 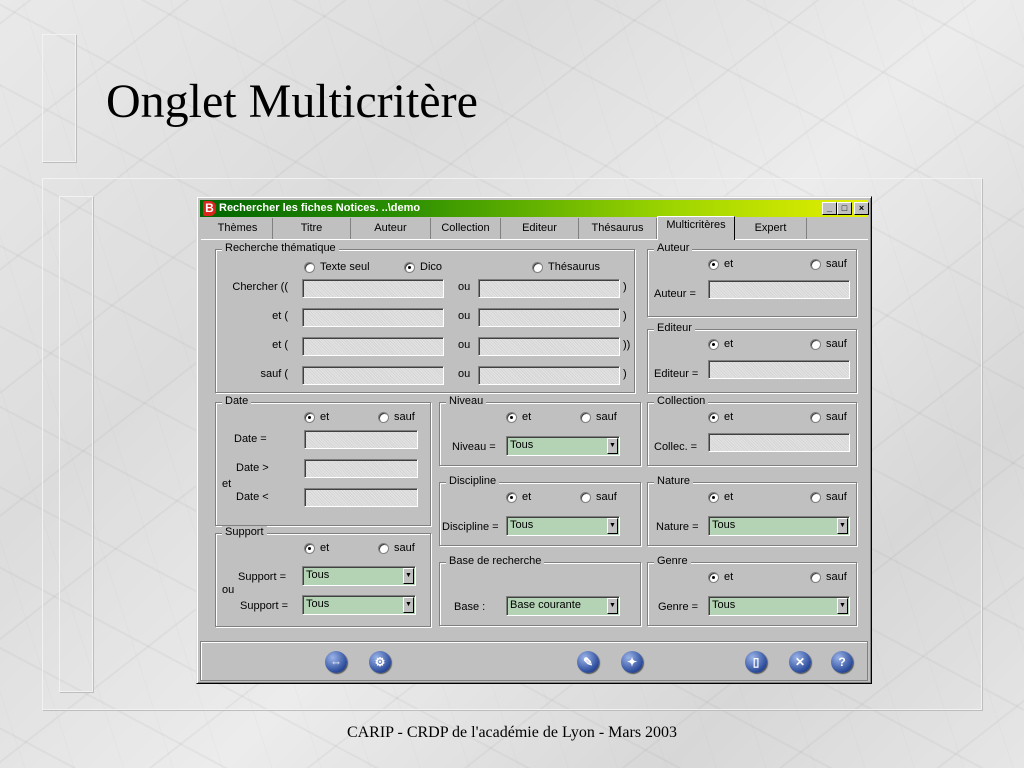 I want to click on close-window-button: ×, so click(x=861, y=208).